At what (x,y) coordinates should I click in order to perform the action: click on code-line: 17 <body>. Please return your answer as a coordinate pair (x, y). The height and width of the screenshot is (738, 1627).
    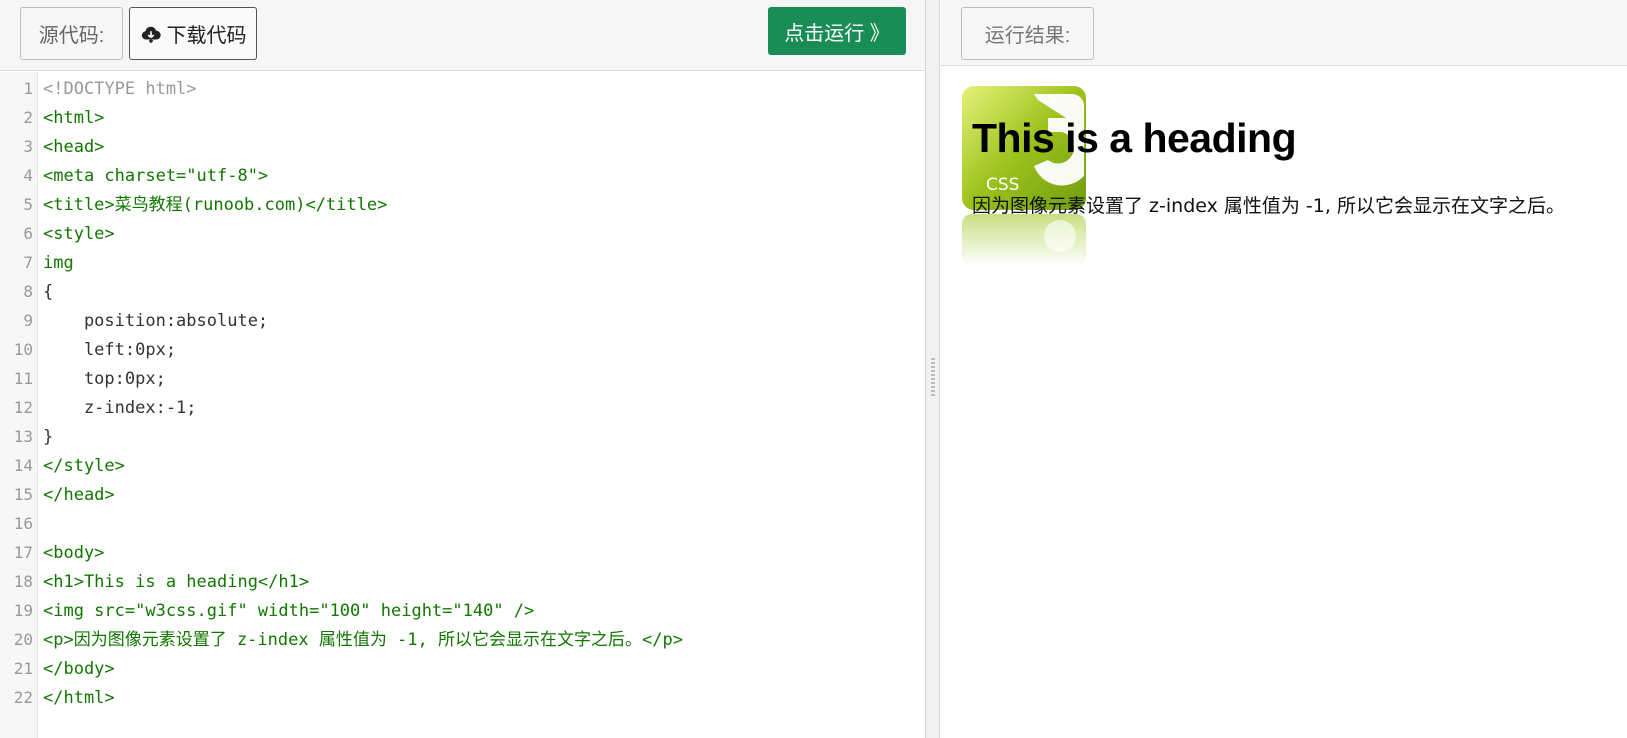
    Looking at the image, I should click on (463, 553).